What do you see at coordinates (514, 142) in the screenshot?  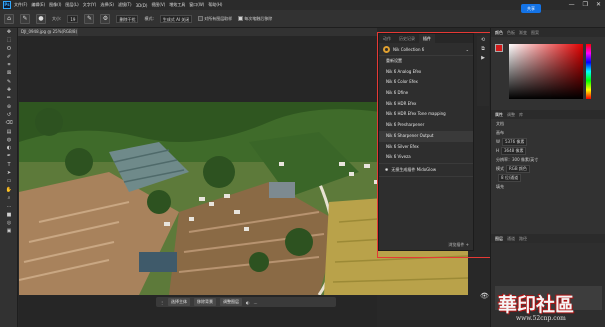 I see `width-input: 5376 像素` at bounding box center [514, 142].